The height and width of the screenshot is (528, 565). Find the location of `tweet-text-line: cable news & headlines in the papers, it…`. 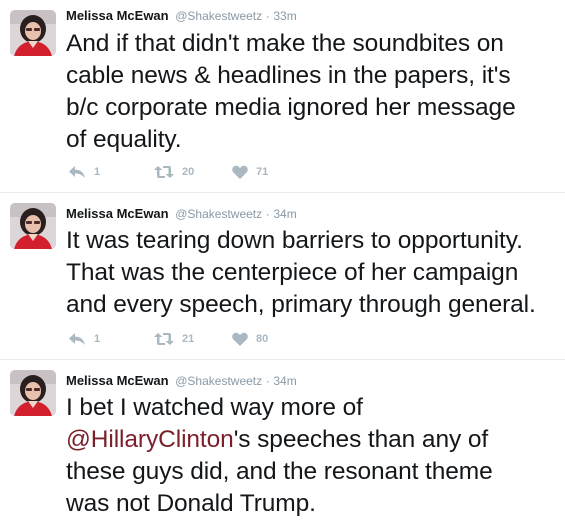

tweet-text-line: cable news & headlines in the papers, it… is located at coordinates (288, 75).